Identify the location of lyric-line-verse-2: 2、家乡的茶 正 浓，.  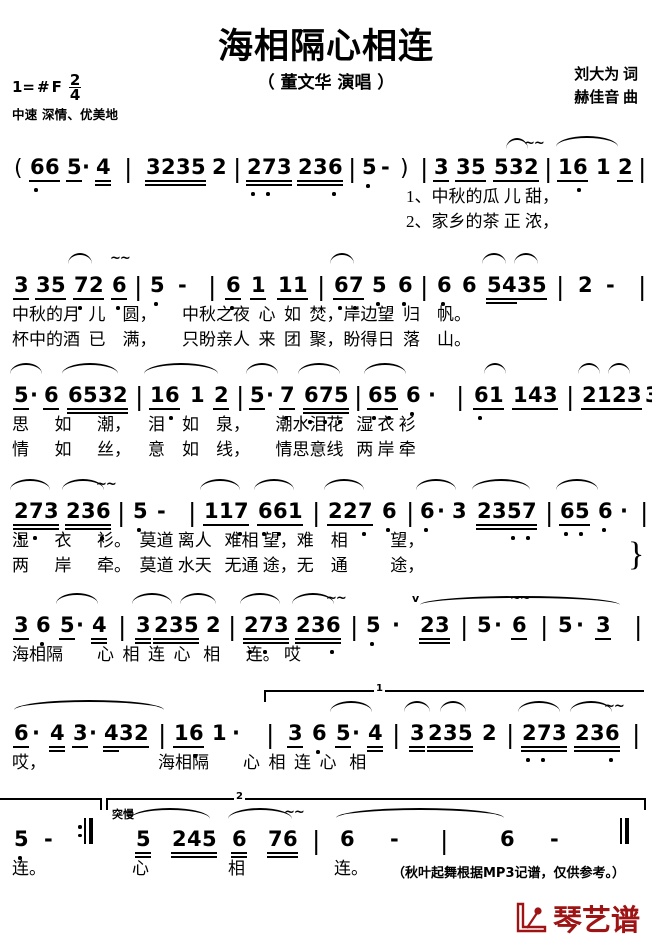
(482, 221).